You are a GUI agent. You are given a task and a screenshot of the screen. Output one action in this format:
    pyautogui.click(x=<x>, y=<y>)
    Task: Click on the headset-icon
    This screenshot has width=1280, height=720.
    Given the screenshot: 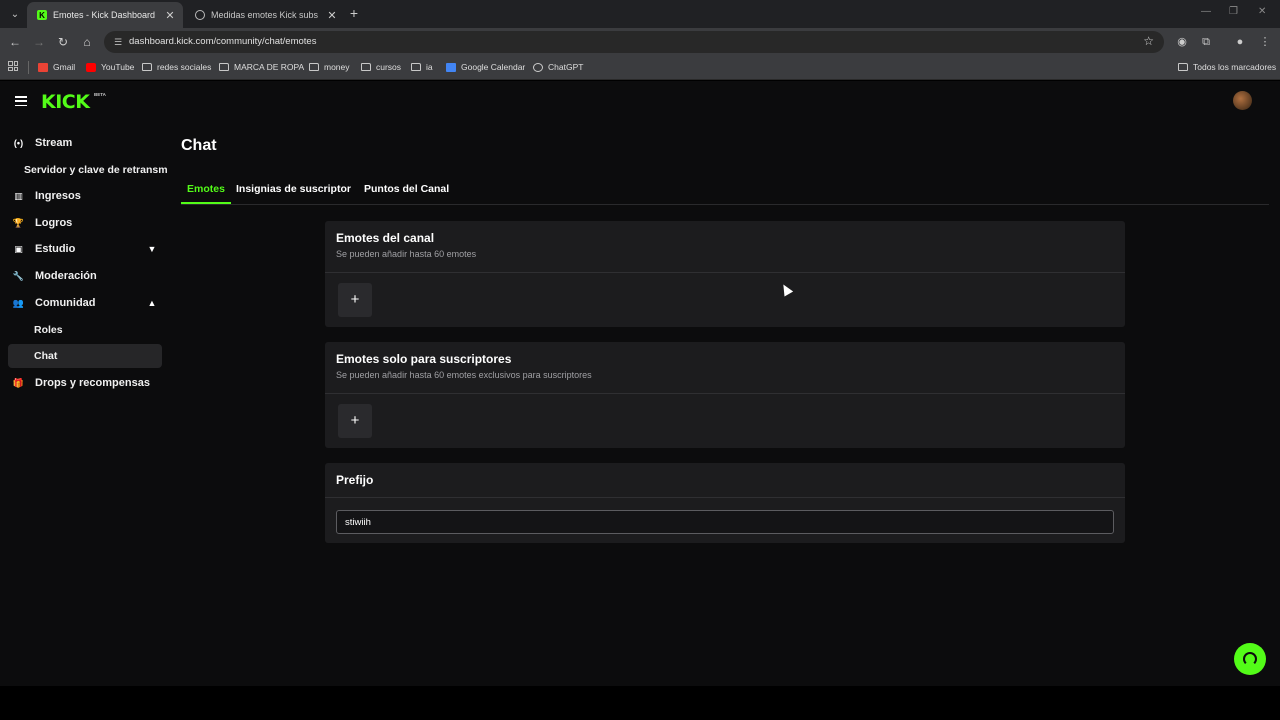 What is the action you would take?
    pyautogui.click(x=1250, y=659)
    